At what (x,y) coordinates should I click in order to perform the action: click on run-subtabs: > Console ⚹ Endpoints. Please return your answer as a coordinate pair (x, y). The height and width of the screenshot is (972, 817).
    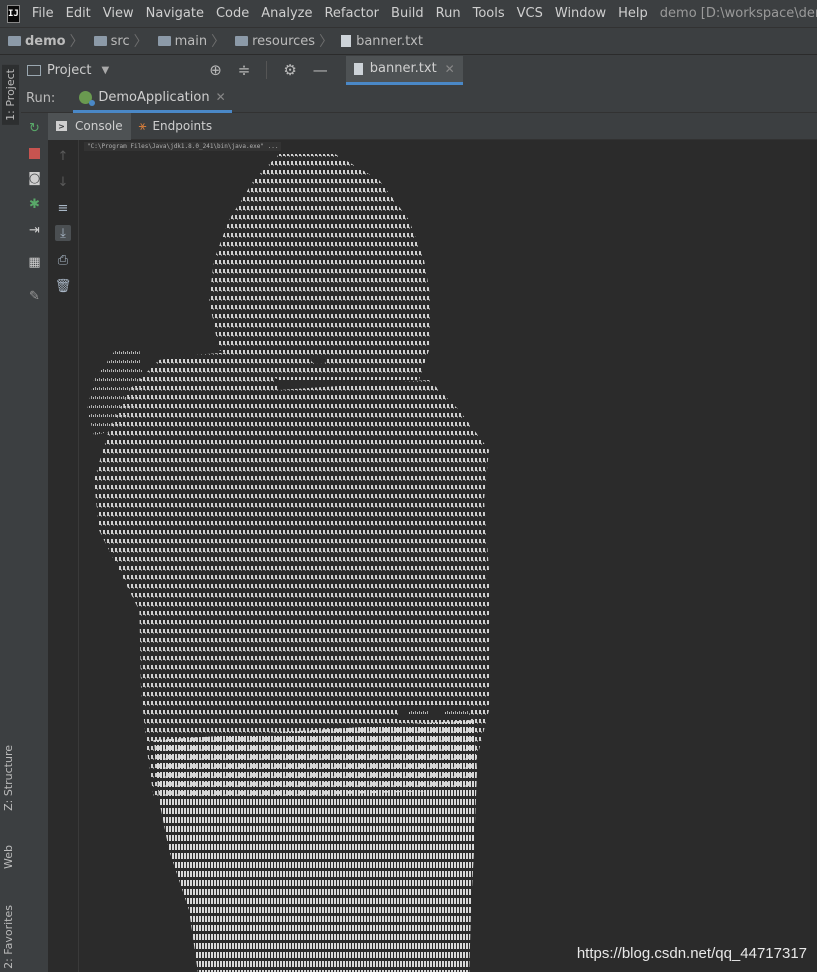
    Looking at the image, I should click on (432, 126).